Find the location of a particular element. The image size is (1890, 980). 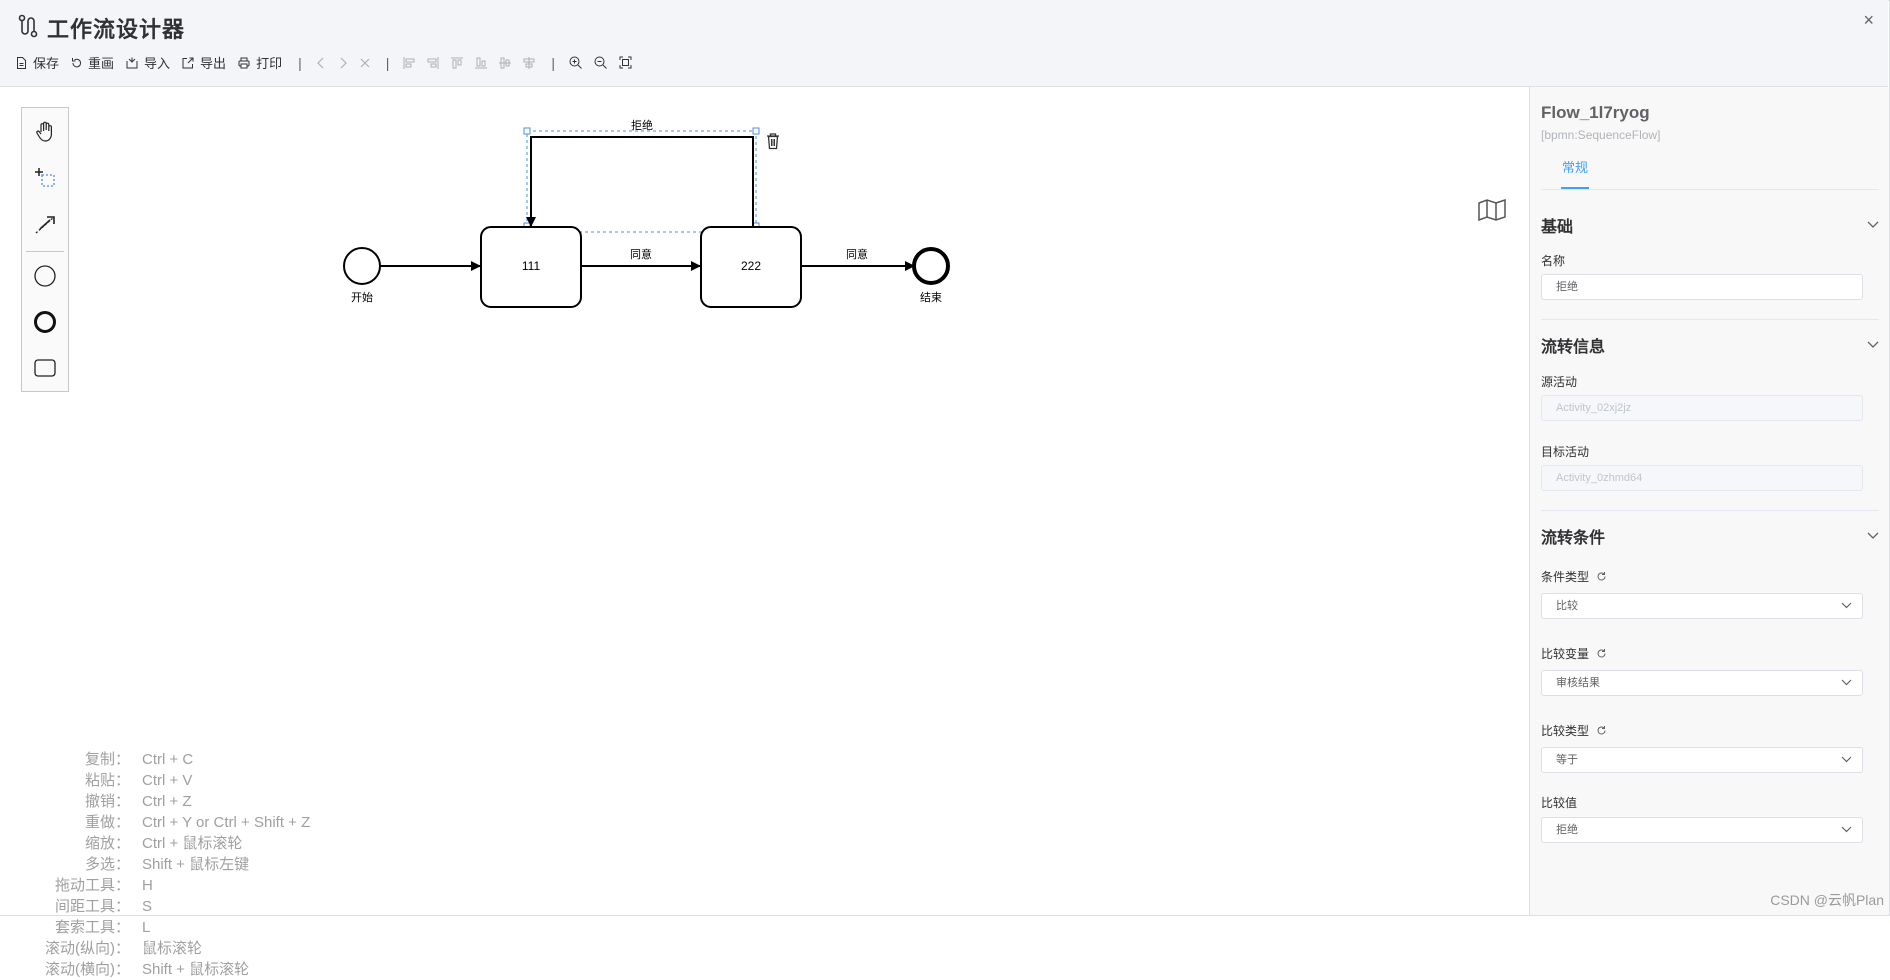

align-right-icon is located at coordinates (433, 63).